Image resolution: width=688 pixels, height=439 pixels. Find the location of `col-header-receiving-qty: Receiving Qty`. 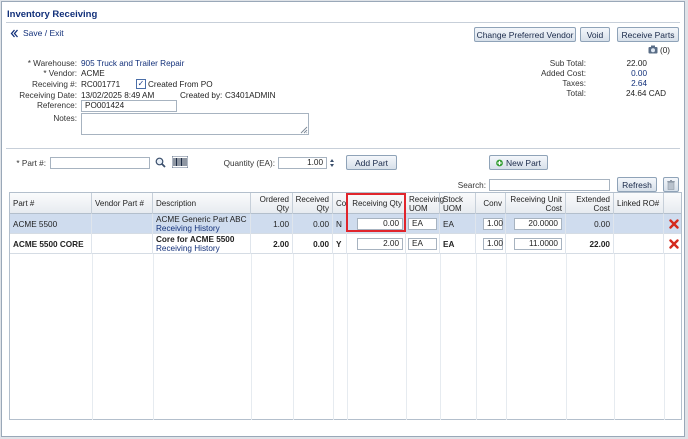

col-header-receiving-qty: Receiving Qty is located at coordinates (376, 203).